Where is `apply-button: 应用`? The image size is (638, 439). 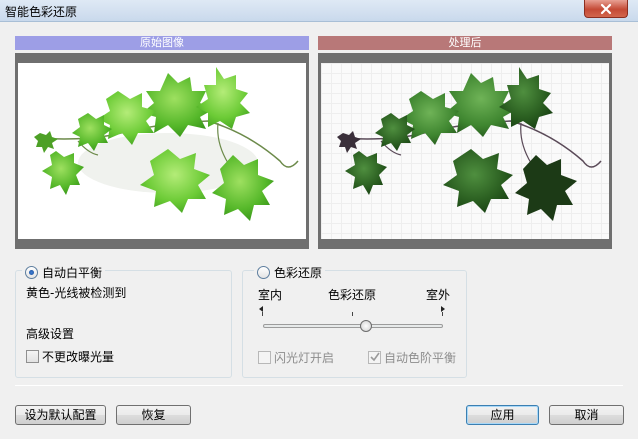 apply-button: 应用 is located at coordinates (502, 415).